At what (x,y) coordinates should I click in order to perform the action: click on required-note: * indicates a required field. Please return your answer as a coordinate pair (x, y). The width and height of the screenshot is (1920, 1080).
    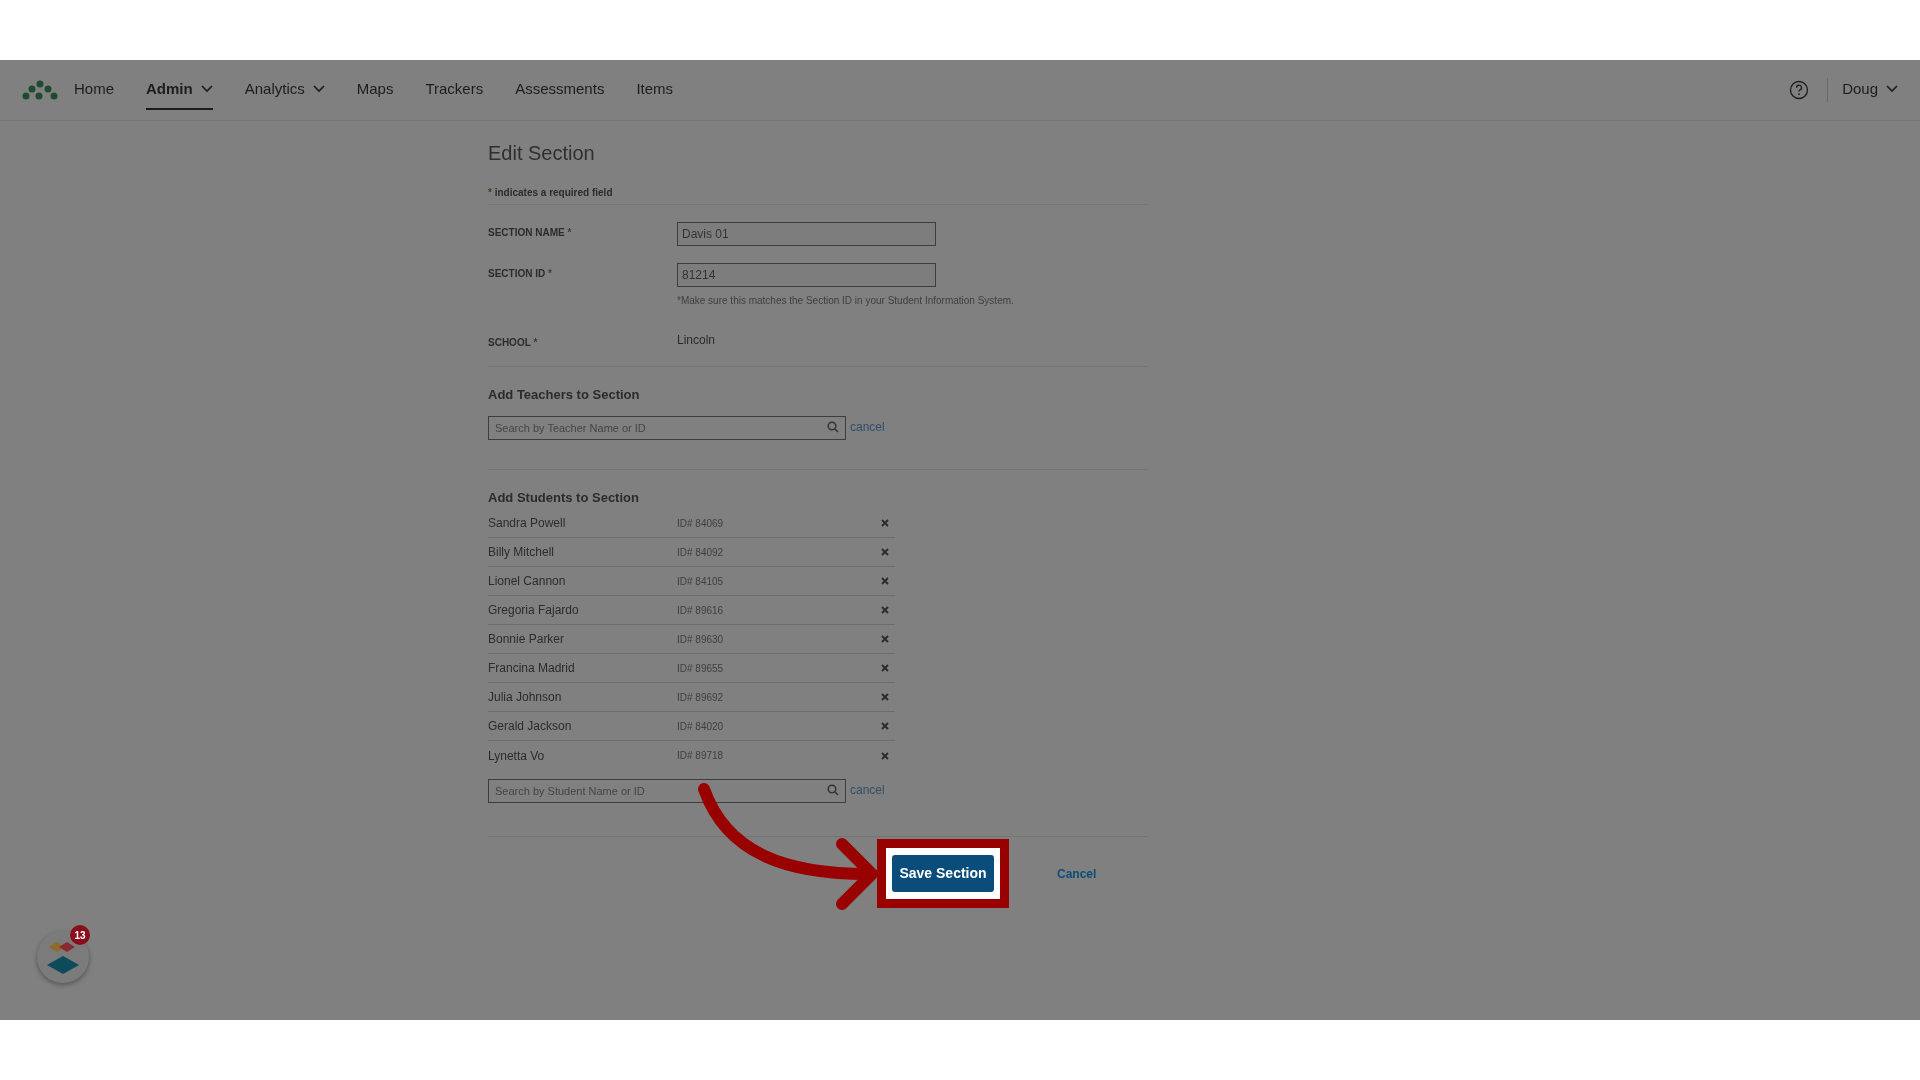
    Looking at the image, I should click on (818, 195).